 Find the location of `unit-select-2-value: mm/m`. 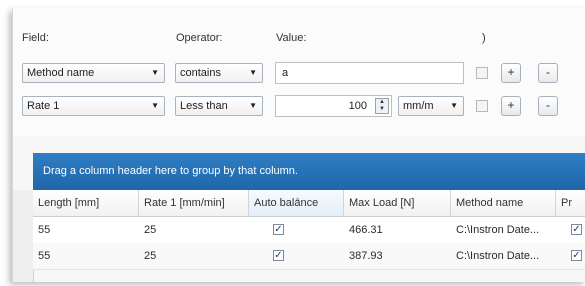

unit-select-2-value: mm/m is located at coordinates (418, 106).